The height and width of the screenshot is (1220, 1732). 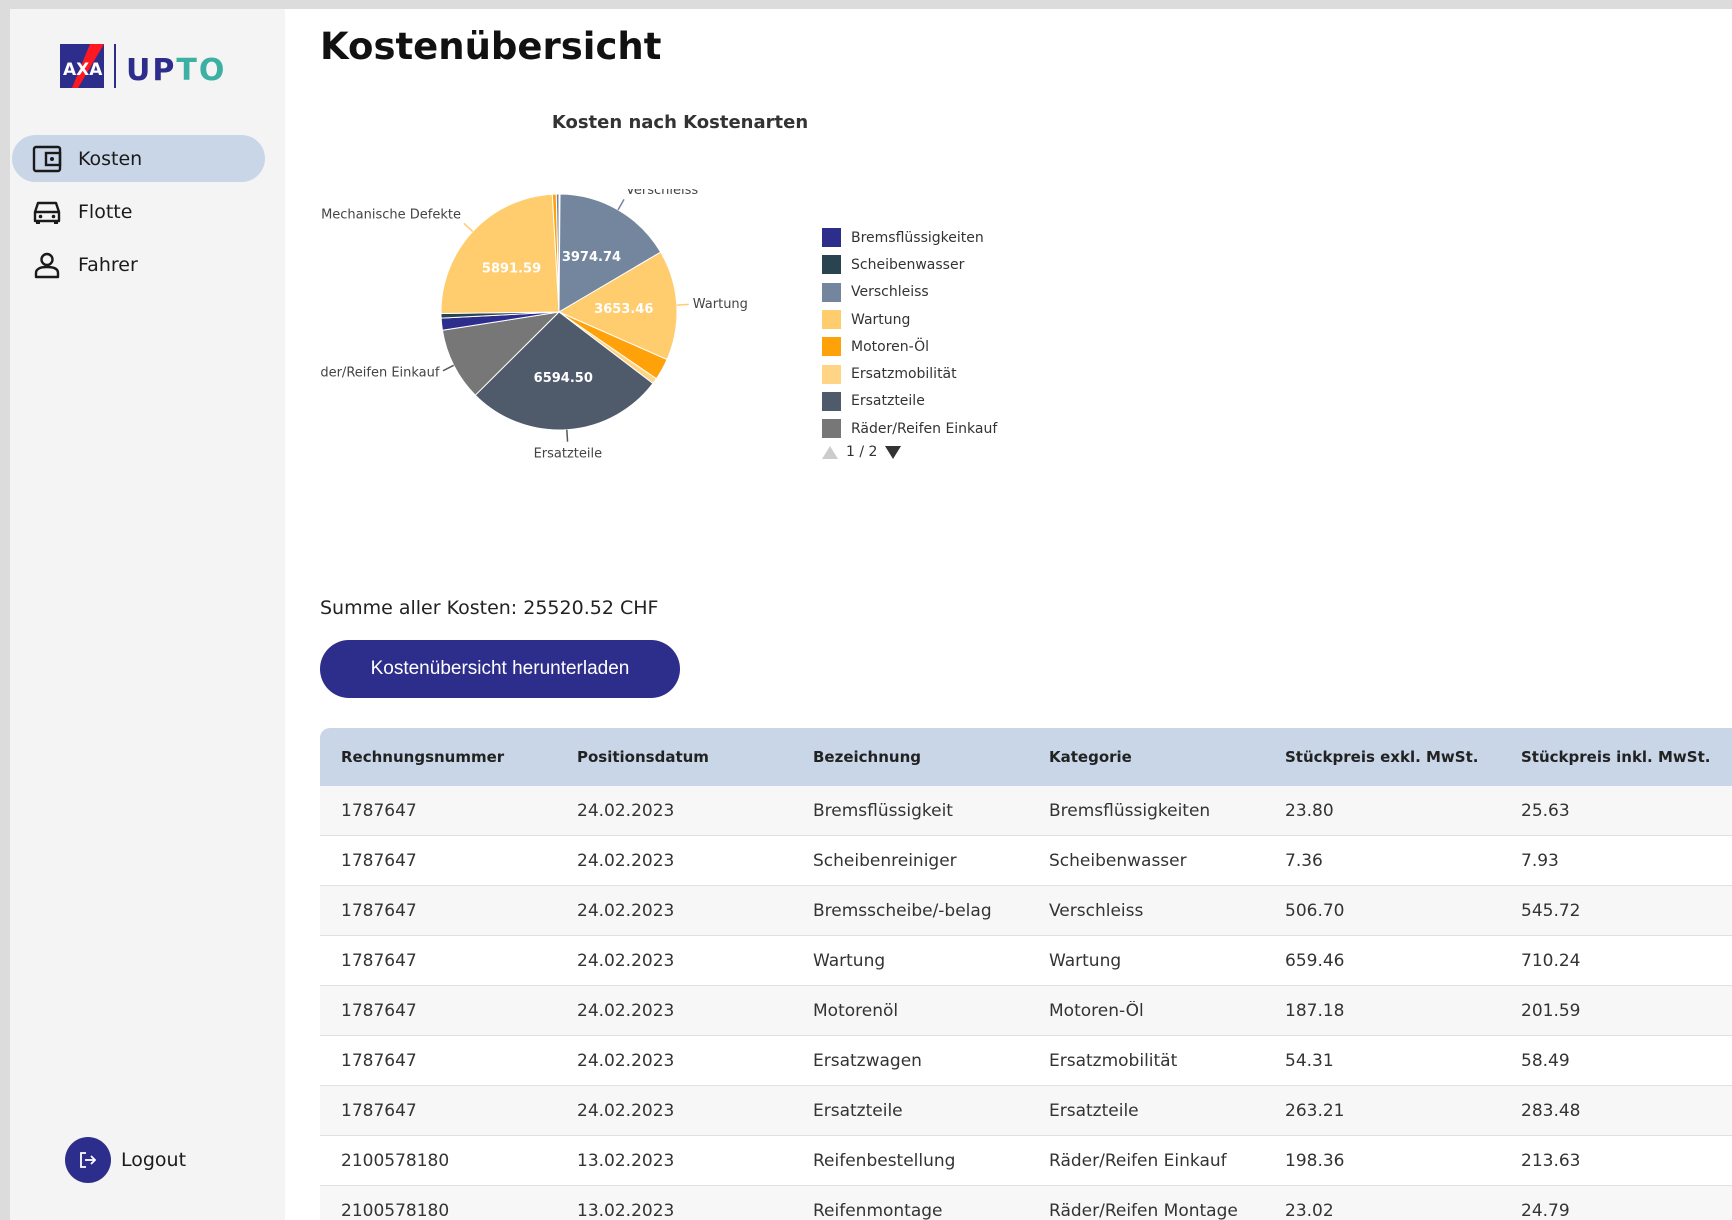 What do you see at coordinates (909, 264) in the screenshot?
I see `legend-item: Scheibenwasser` at bounding box center [909, 264].